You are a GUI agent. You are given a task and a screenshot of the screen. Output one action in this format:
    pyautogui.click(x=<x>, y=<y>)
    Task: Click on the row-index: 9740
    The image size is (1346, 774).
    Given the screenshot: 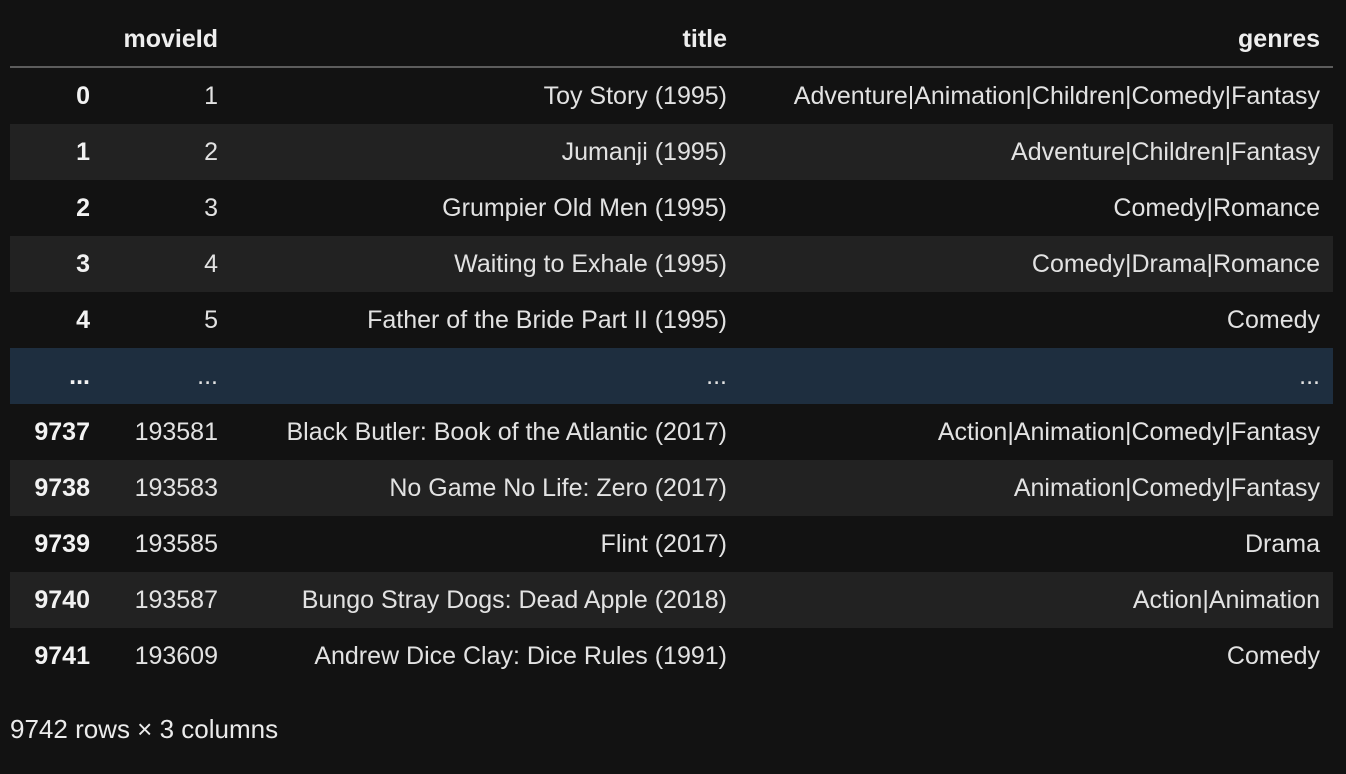 What is the action you would take?
    pyautogui.click(x=62, y=600)
    